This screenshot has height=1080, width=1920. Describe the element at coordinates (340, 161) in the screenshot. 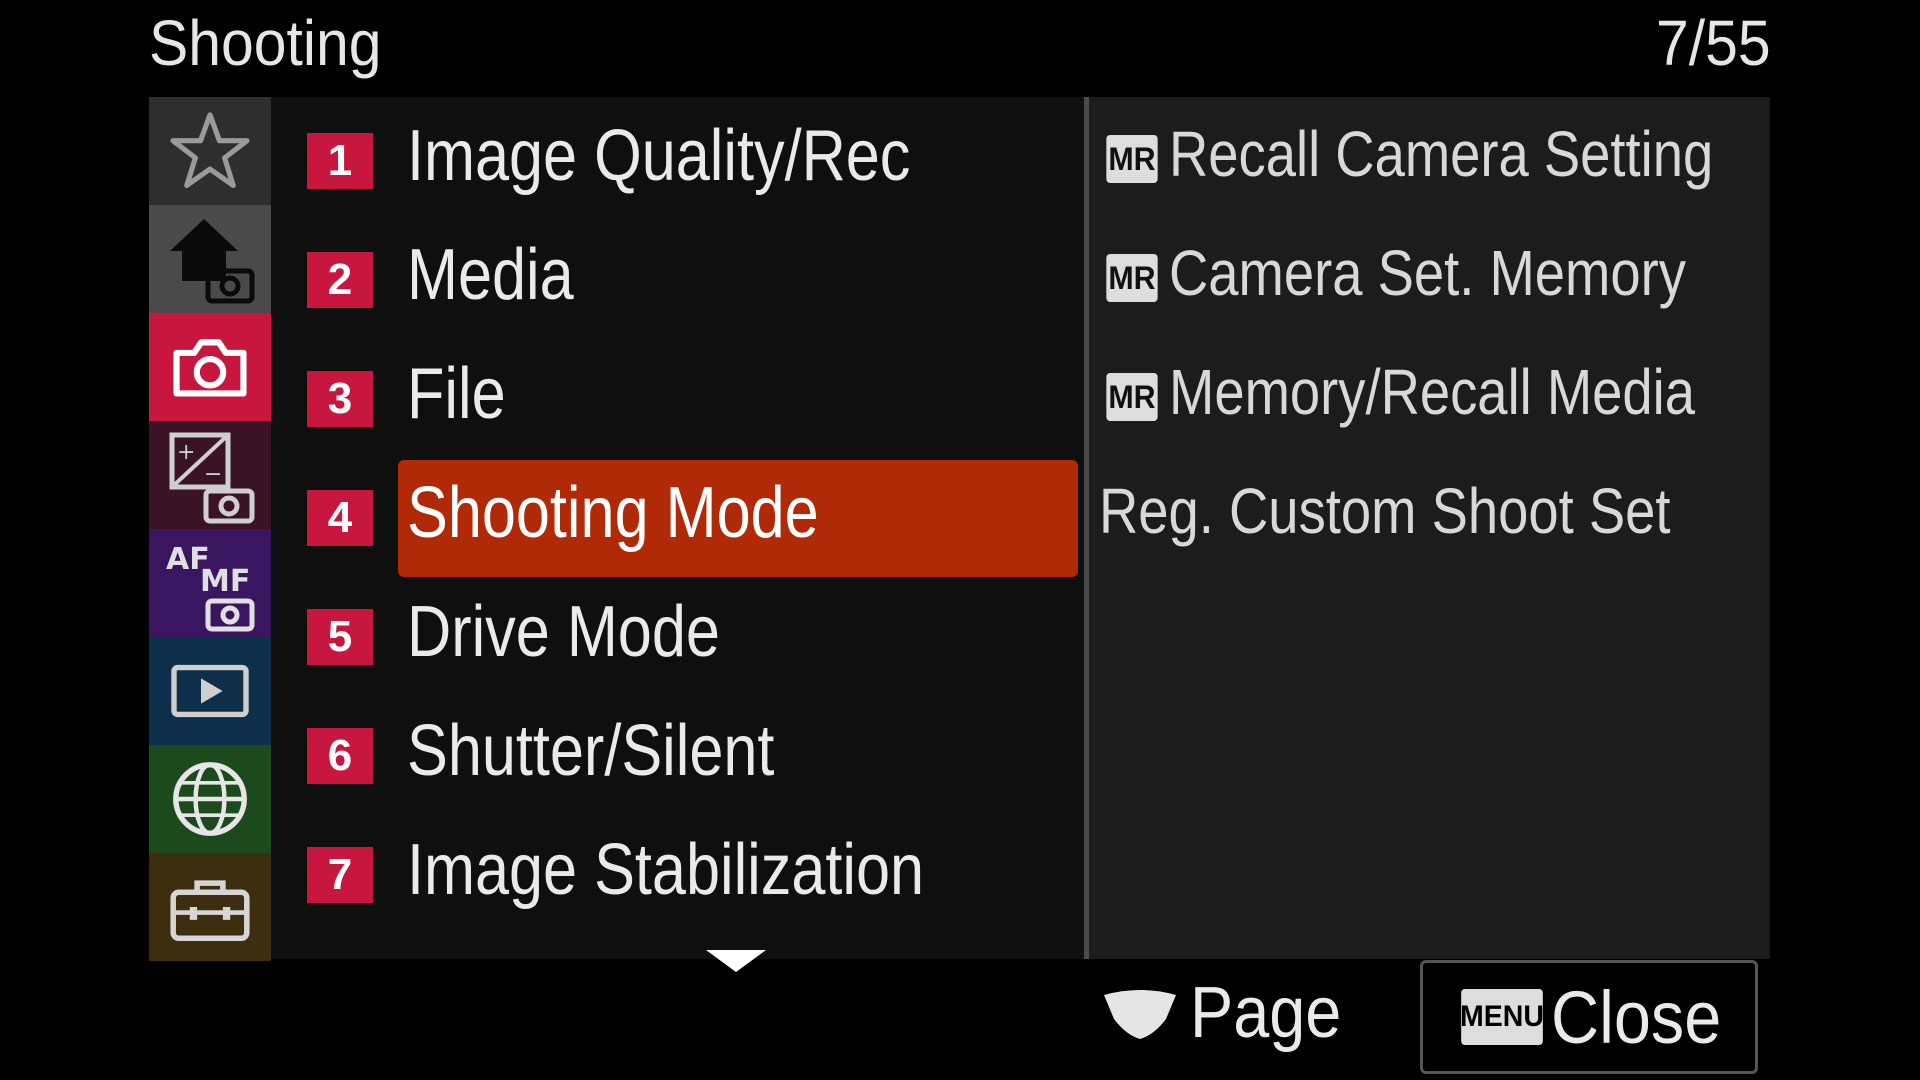

I see `menu-item-number: 1` at that location.